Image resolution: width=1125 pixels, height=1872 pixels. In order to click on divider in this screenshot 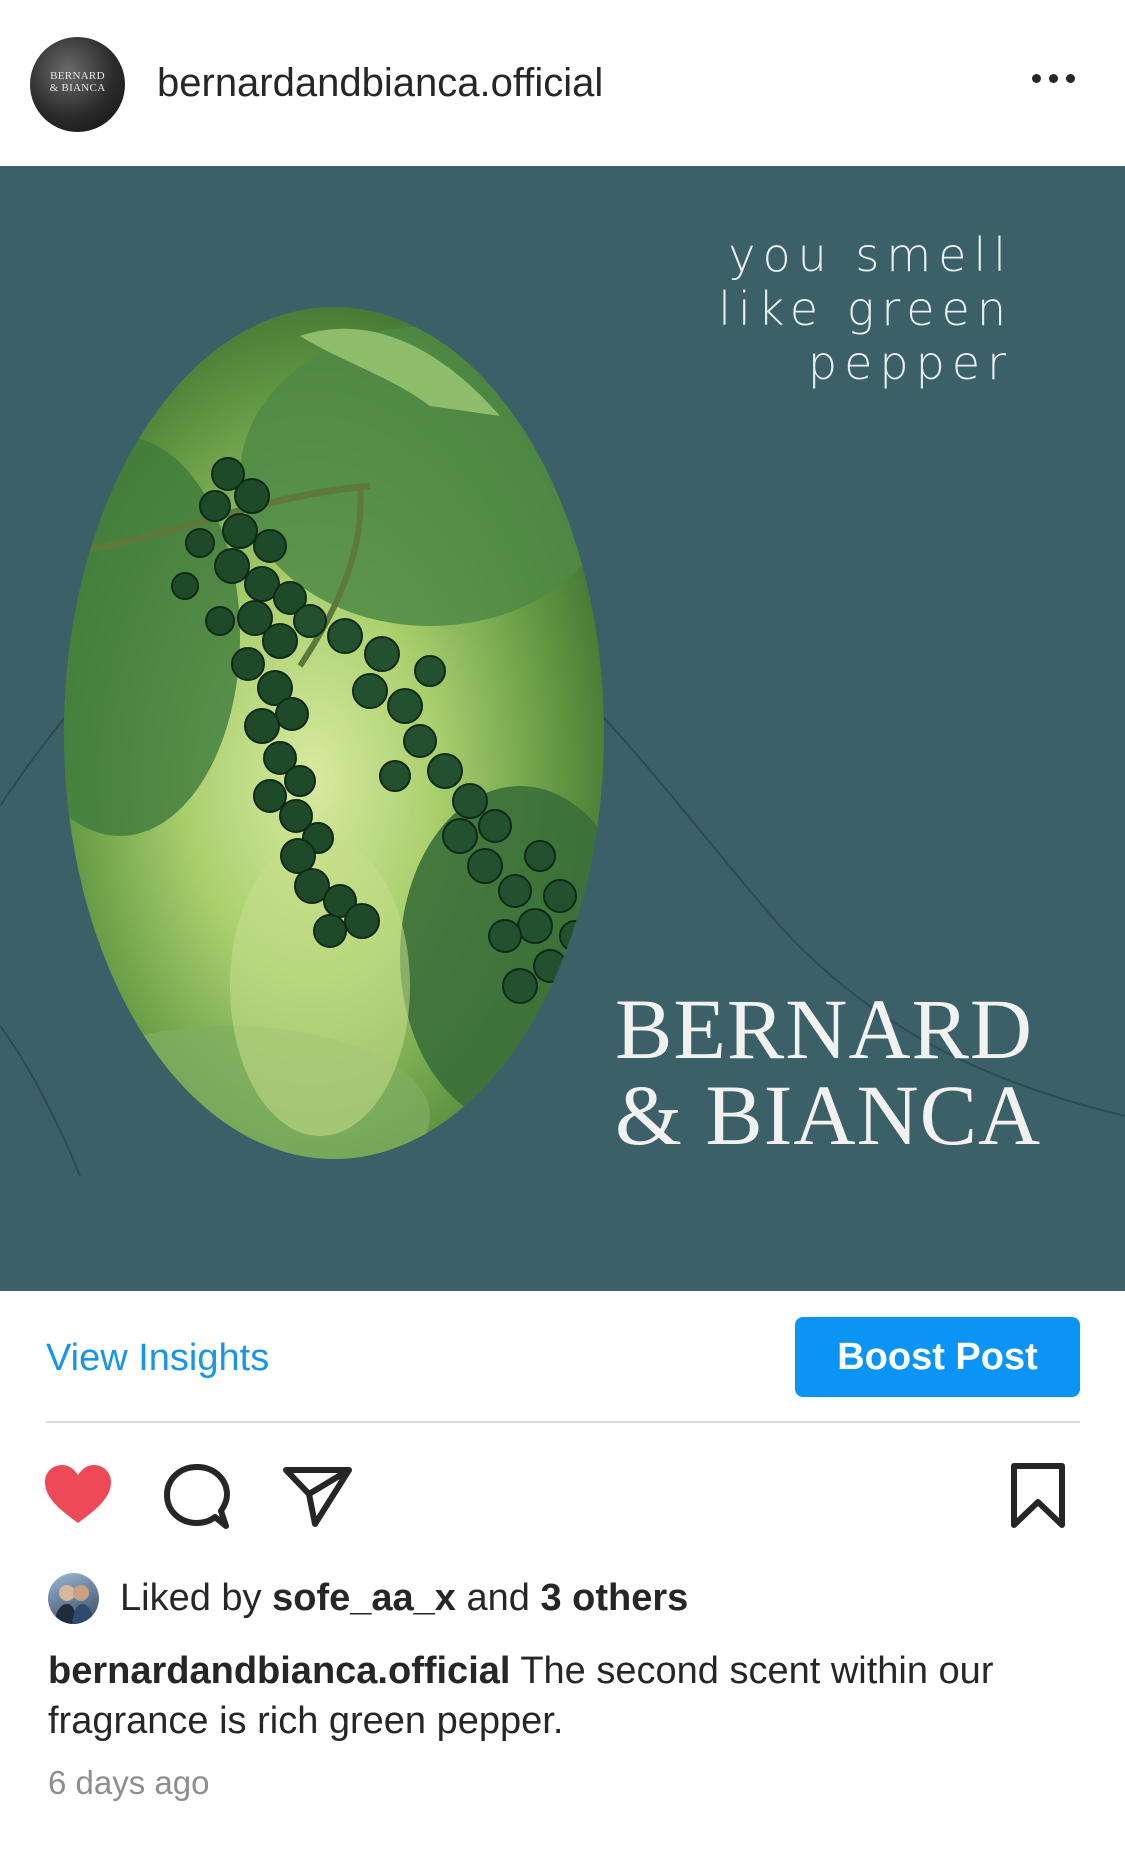, I will do `click(563, 1422)`.